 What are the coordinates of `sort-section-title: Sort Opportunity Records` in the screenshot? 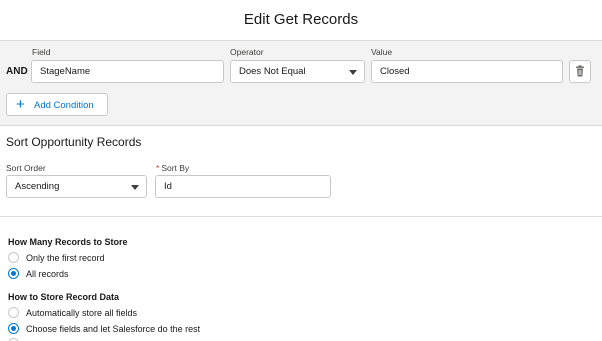 It's located at (74, 142).